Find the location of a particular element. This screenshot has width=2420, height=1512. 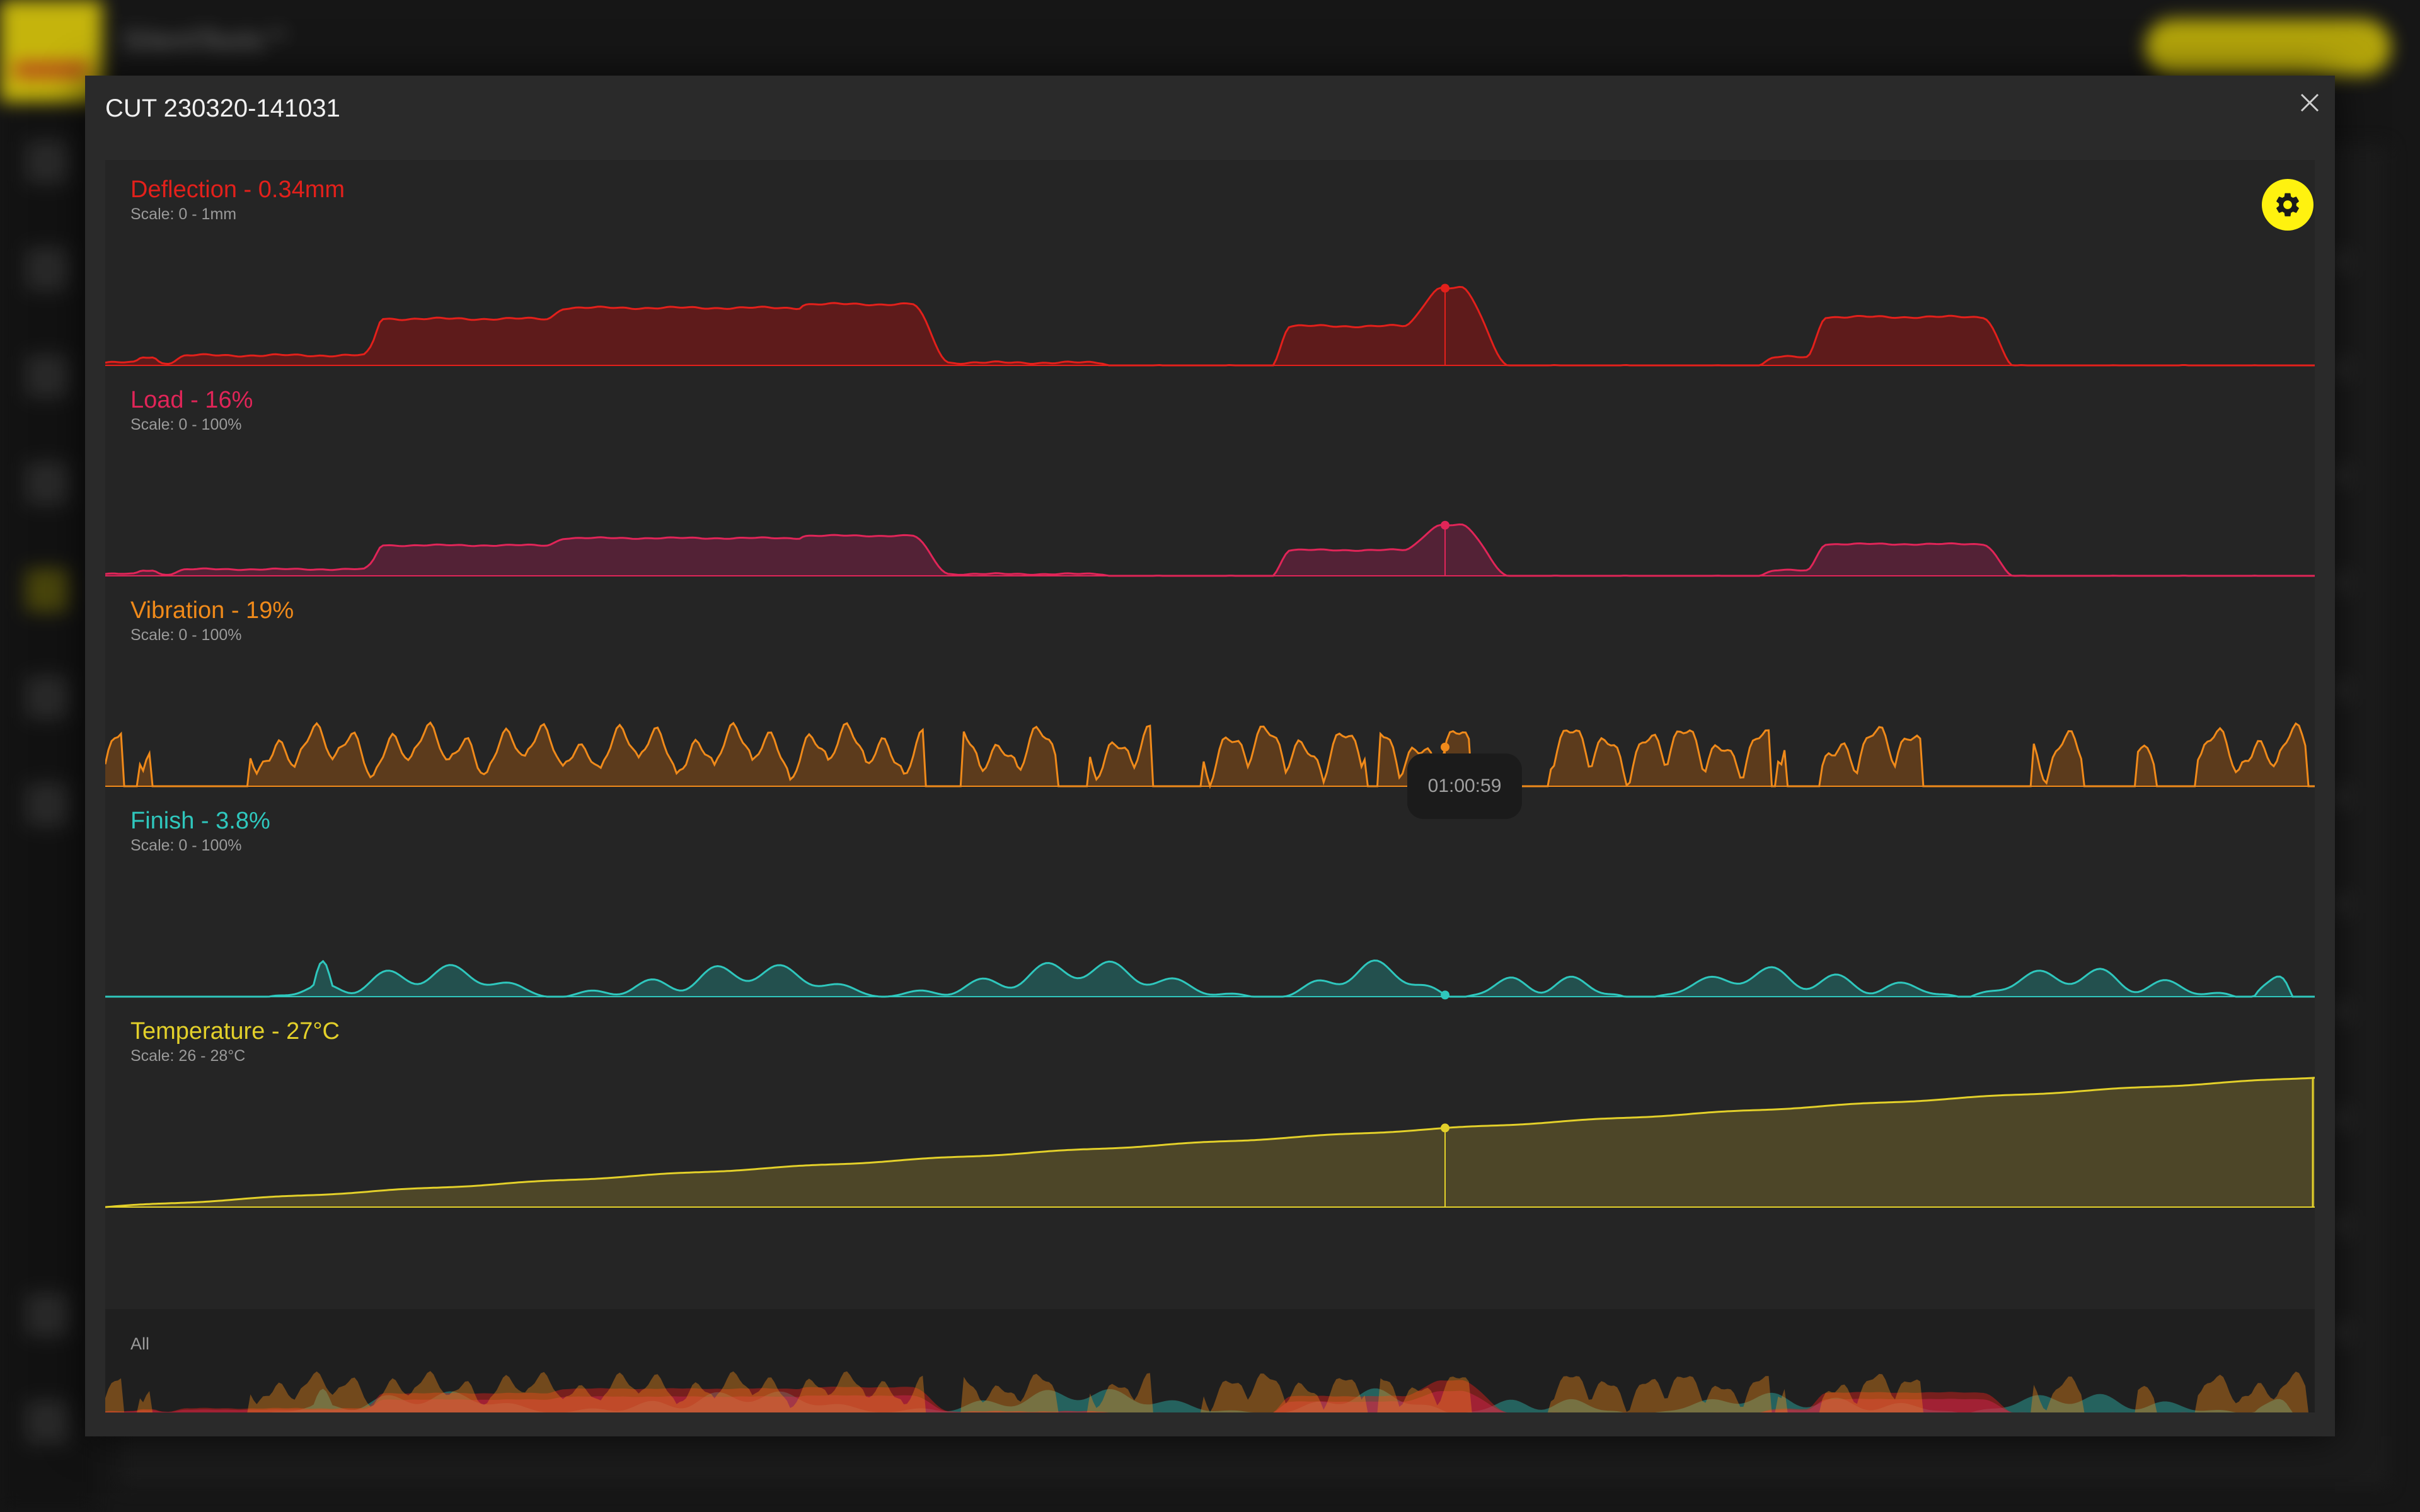

load-panel: Load - 16% Scale: 0 - 100% is located at coordinates (1210, 475).